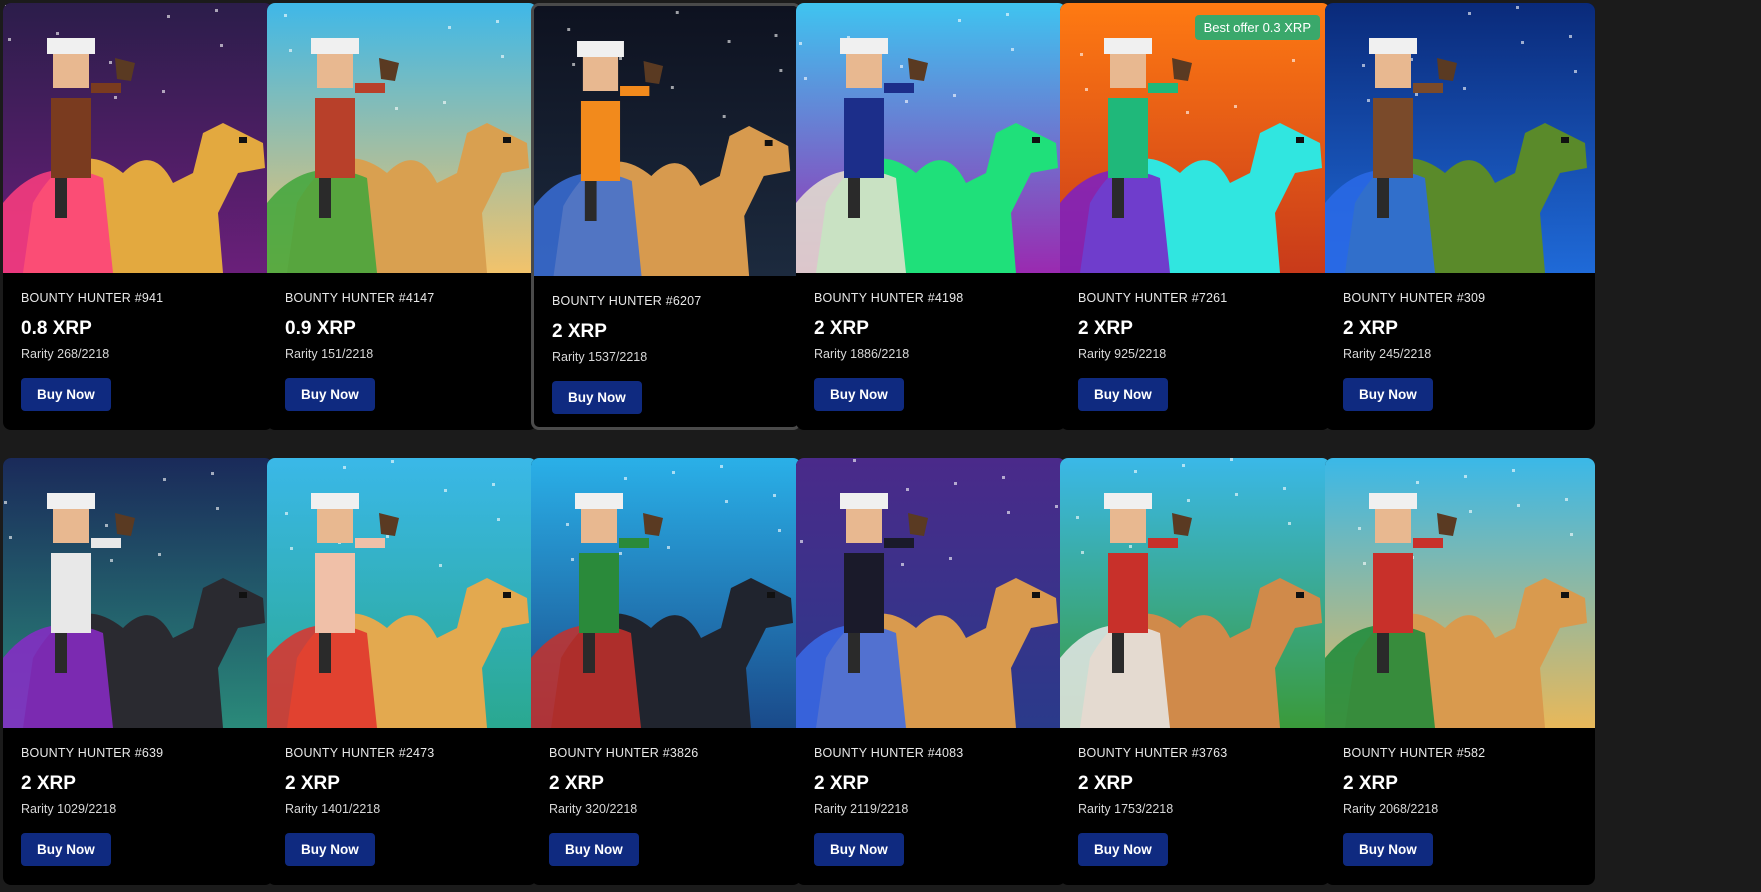 The height and width of the screenshot is (892, 1761). What do you see at coordinates (931, 754) in the screenshot?
I see `nft-title: BOUNTY HUNTER #4083` at bounding box center [931, 754].